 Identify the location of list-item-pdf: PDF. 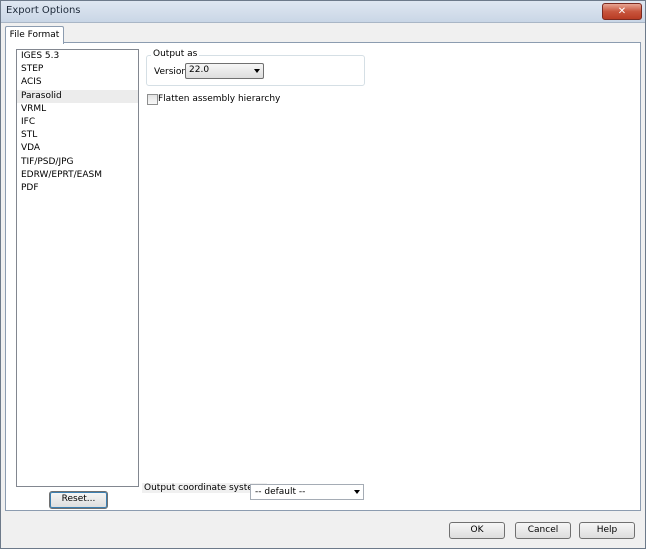
(77, 188).